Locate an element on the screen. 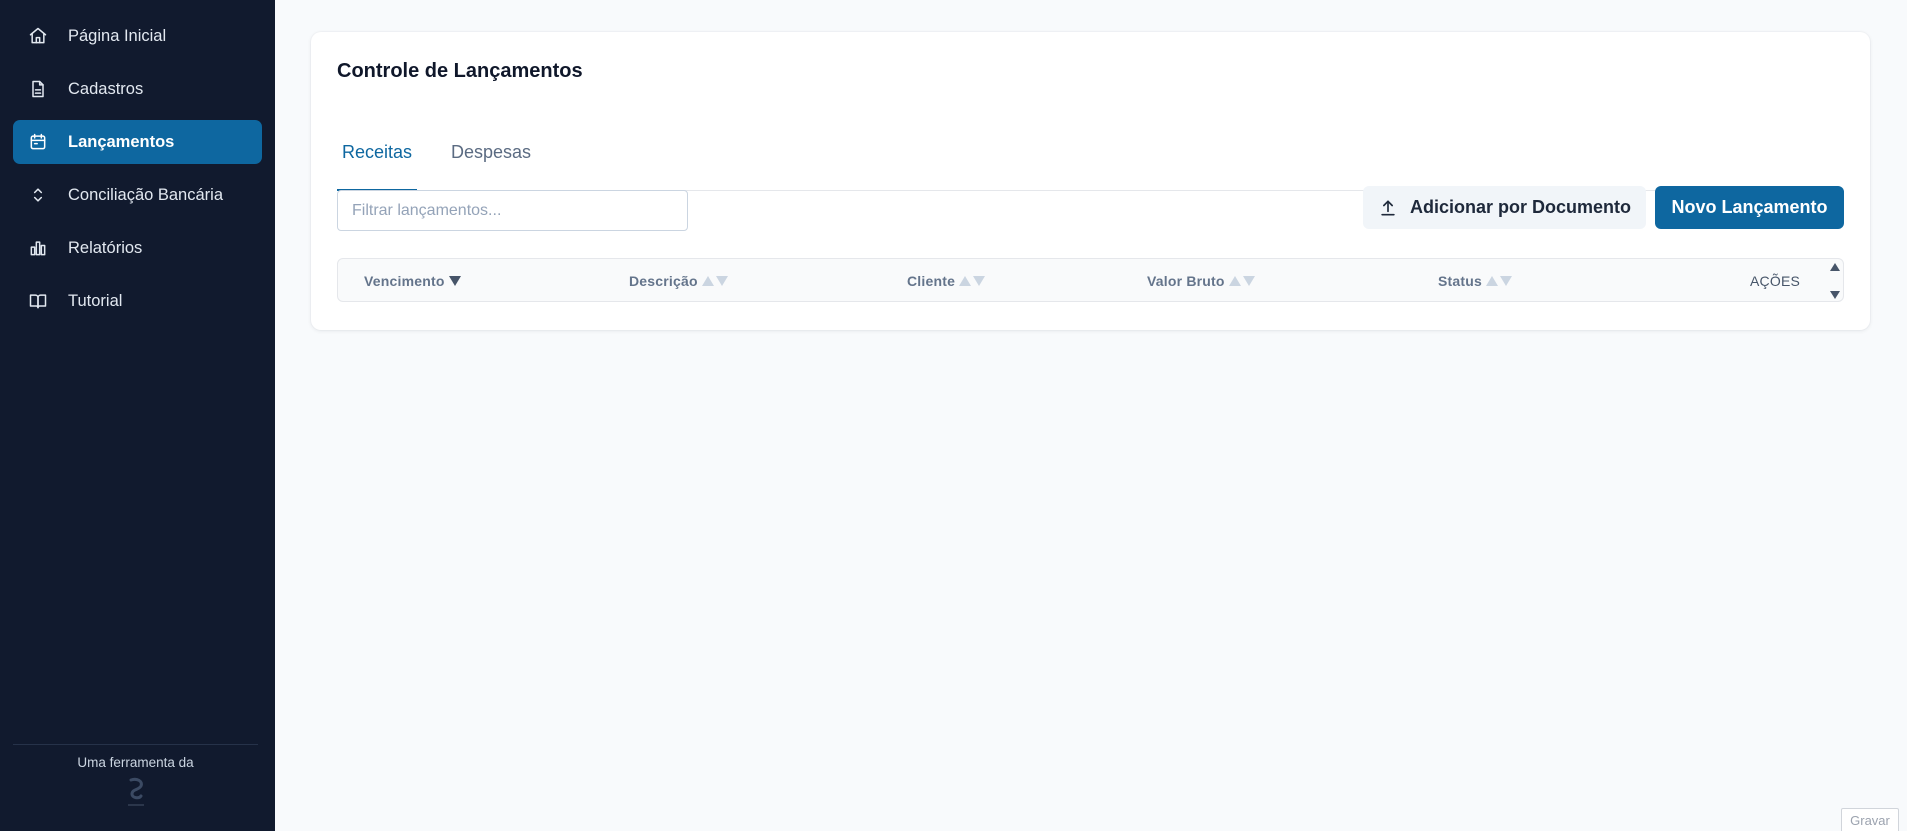  sidebar-item-cadastros: Cadastros is located at coordinates (137, 89).